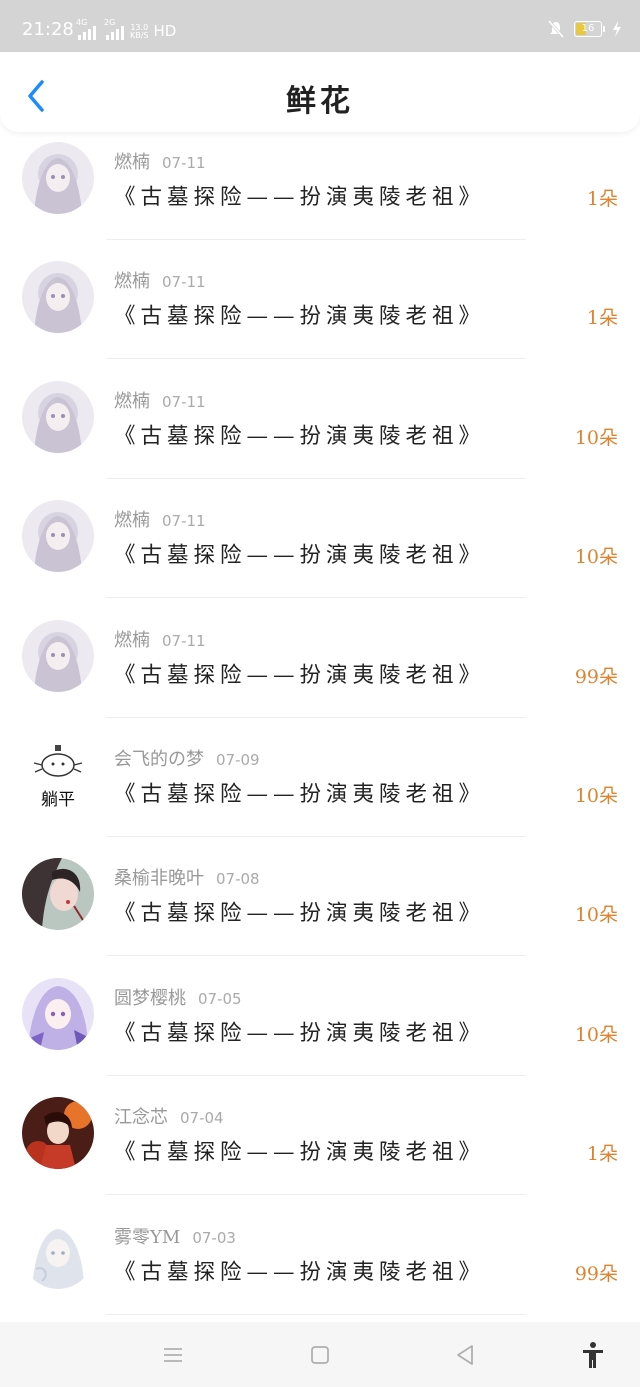 This screenshot has width=640, height=1387. What do you see at coordinates (238, 759) in the screenshot?
I see `record-date: 07-09` at bounding box center [238, 759].